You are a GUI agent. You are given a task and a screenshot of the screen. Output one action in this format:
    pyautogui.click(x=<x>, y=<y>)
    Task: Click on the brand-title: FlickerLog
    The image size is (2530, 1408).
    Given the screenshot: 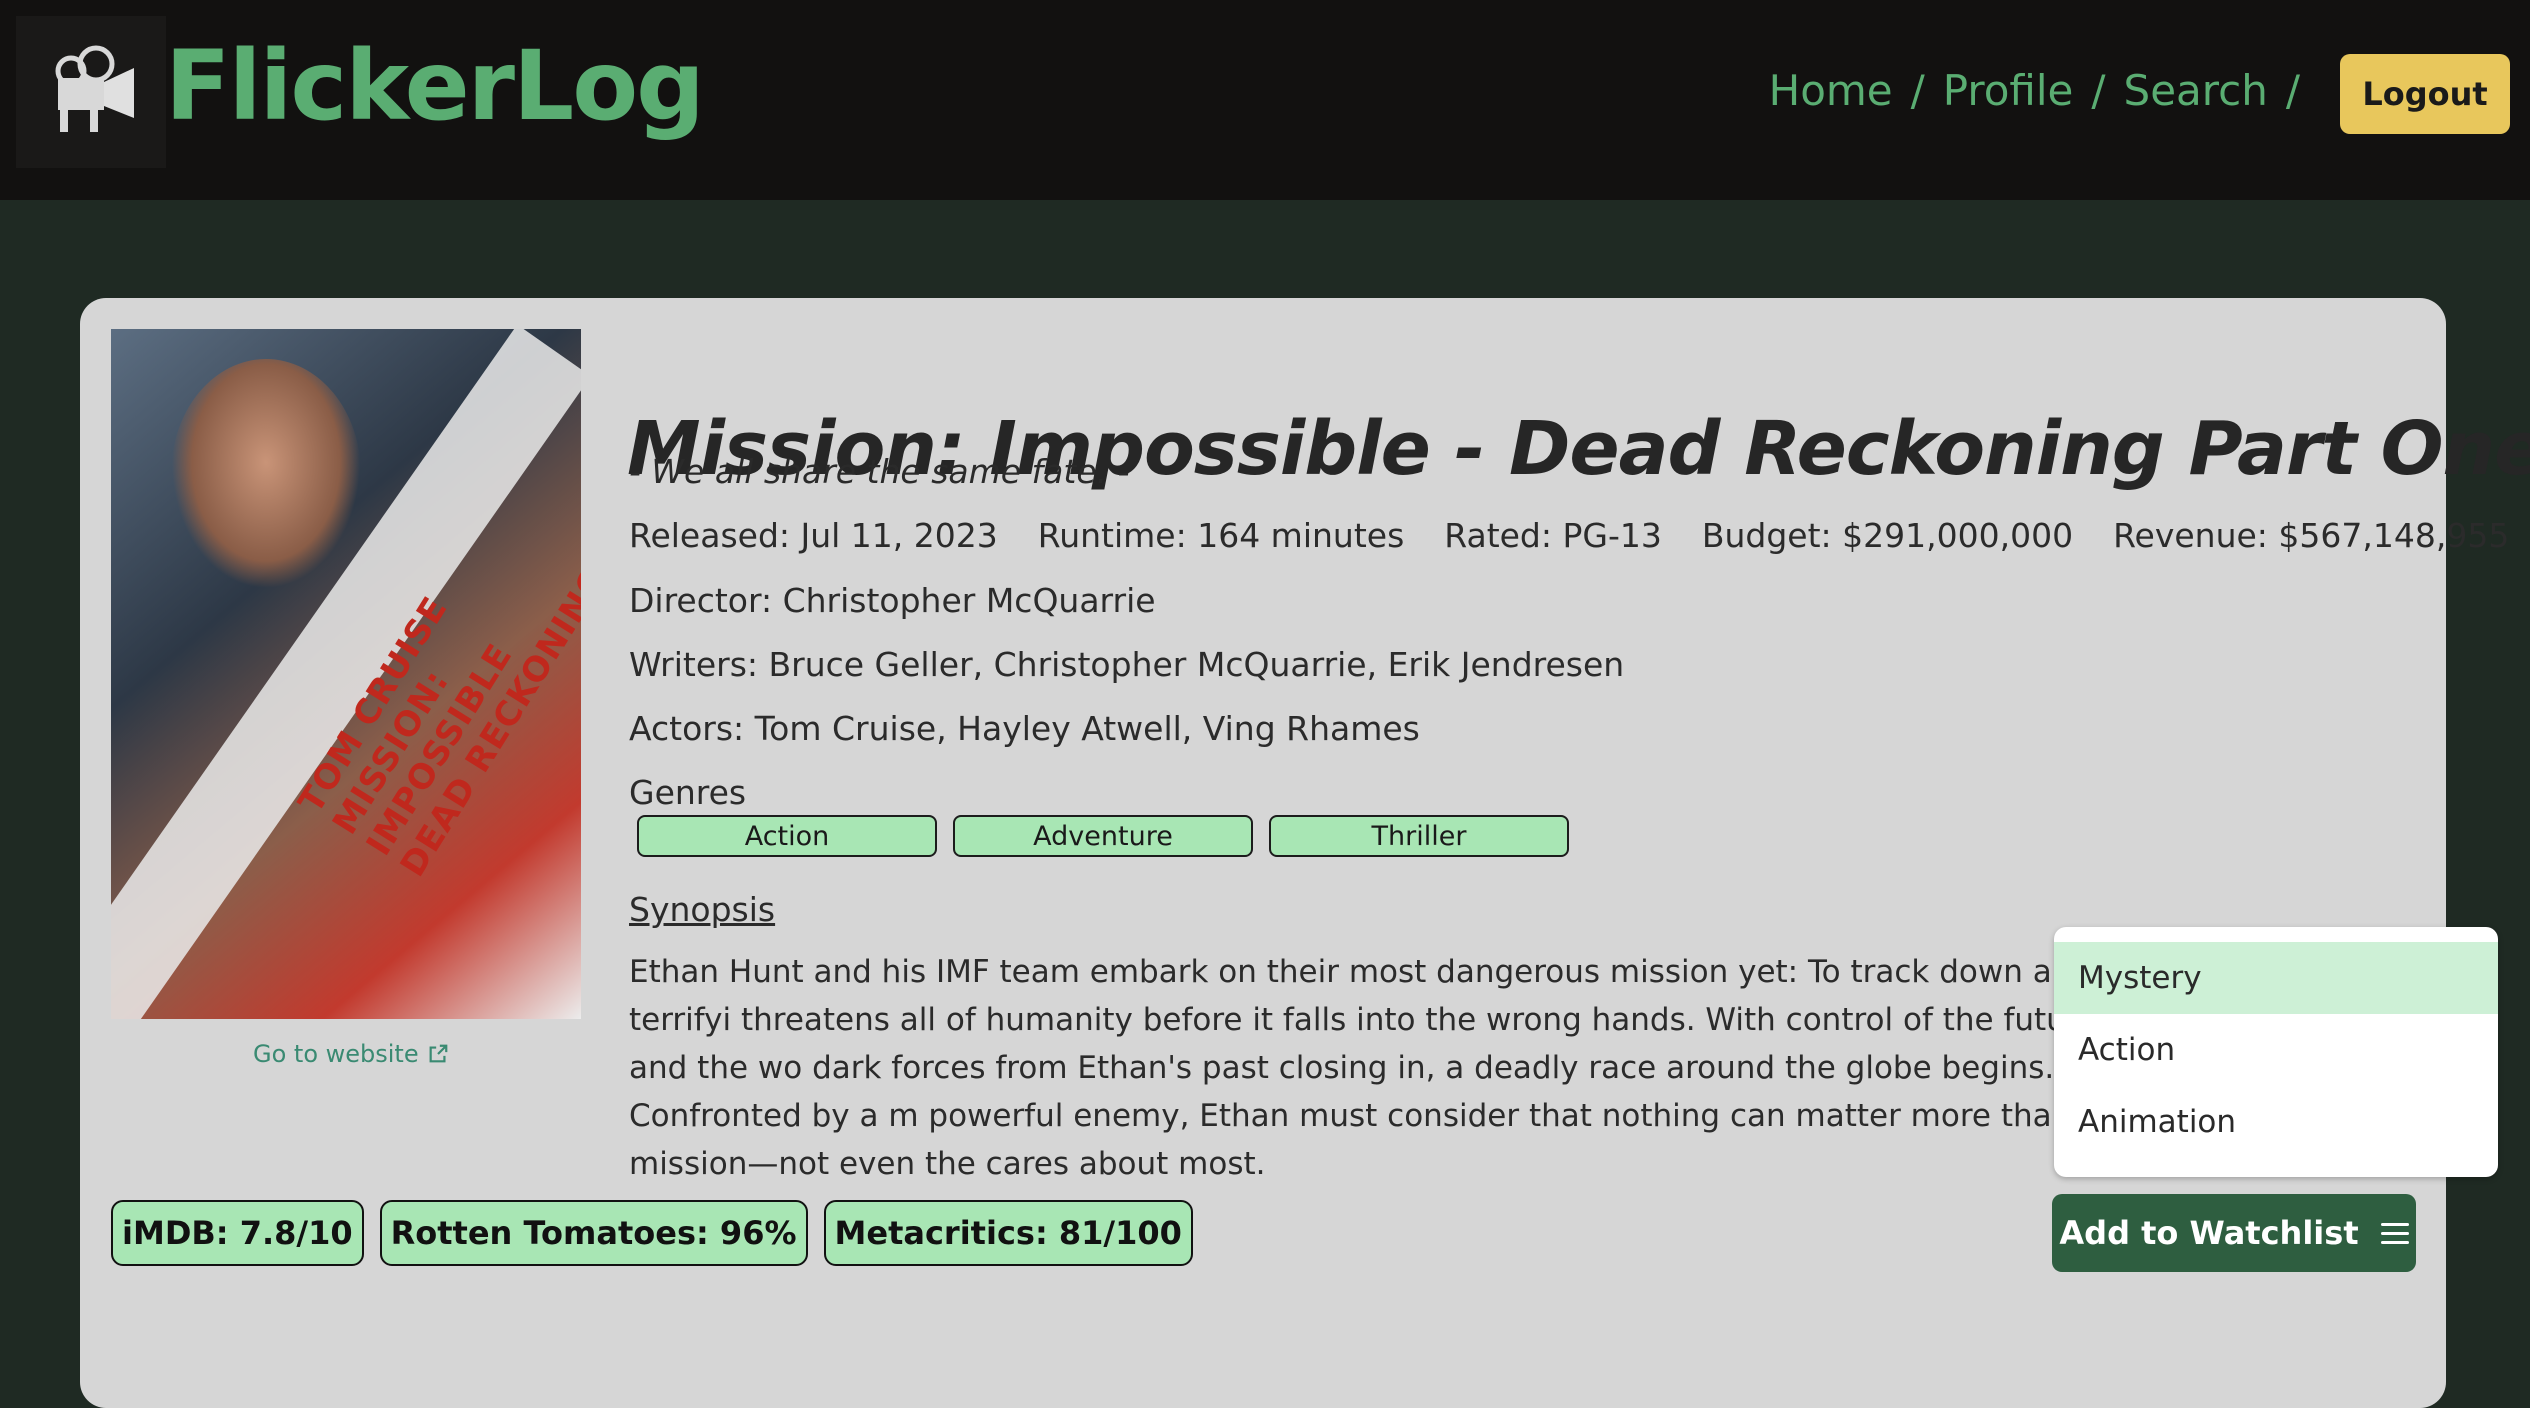 What is the action you would take?
    pyautogui.click(x=435, y=86)
    